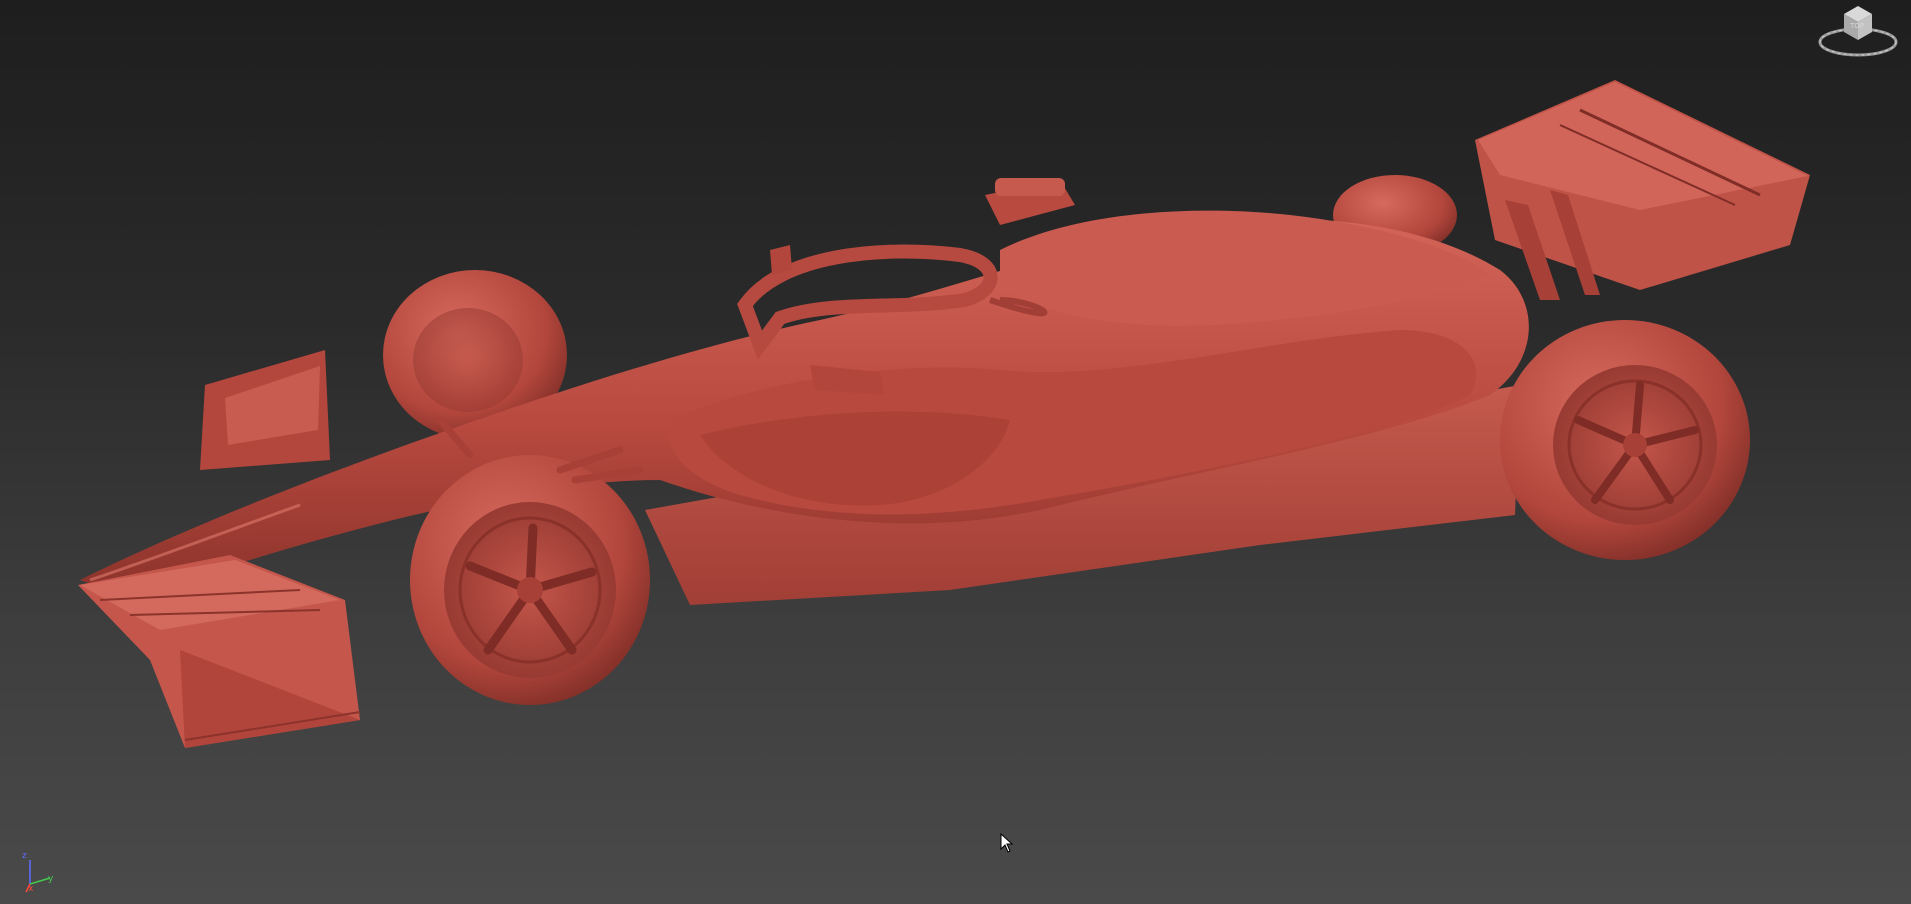 The height and width of the screenshot is (904, 1911). What do you see at coordinates (1860, 35) in the screenshot?
I see `viewcube-icon` at bounding box center [1860, 35].